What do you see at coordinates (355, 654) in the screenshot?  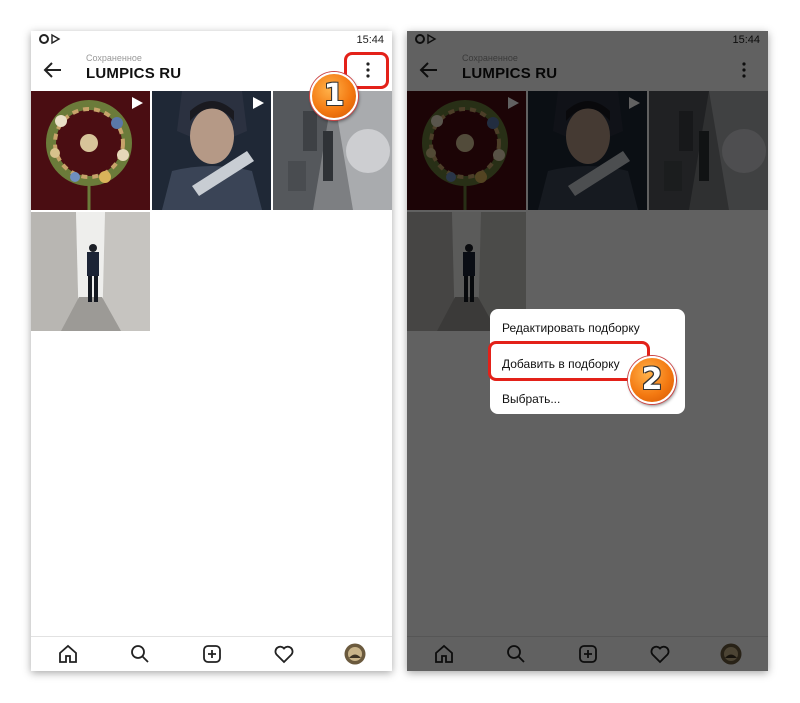 I see `profile-avatar` at bounding box center [355, 654].